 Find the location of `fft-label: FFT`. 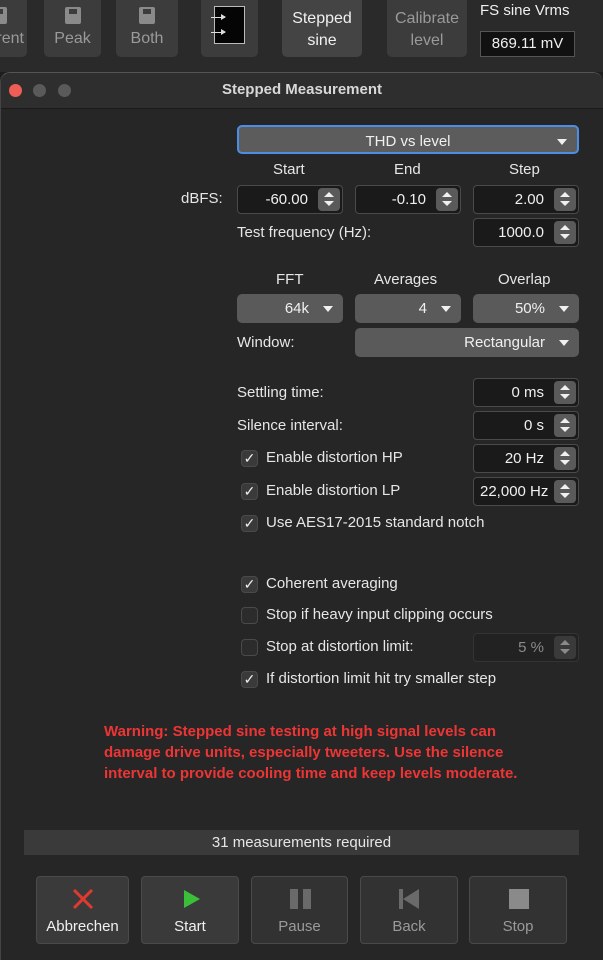

fft-label: FFT is located at coordinates (290, 279).